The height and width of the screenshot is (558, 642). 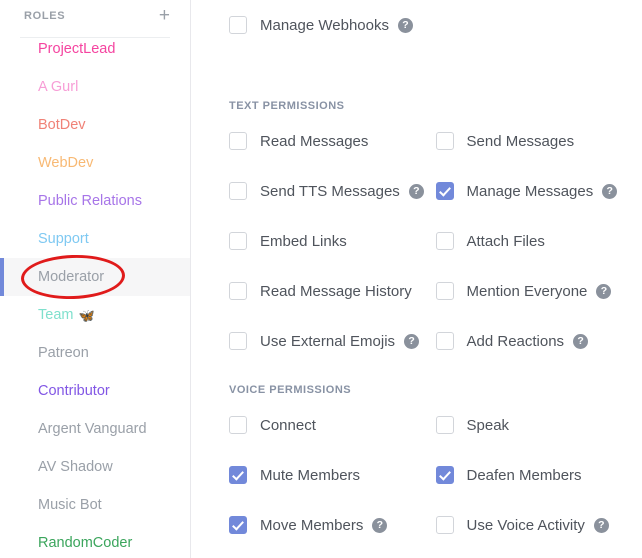 I want to click on permission-label: Attach Files, so click(x=505, y=241).